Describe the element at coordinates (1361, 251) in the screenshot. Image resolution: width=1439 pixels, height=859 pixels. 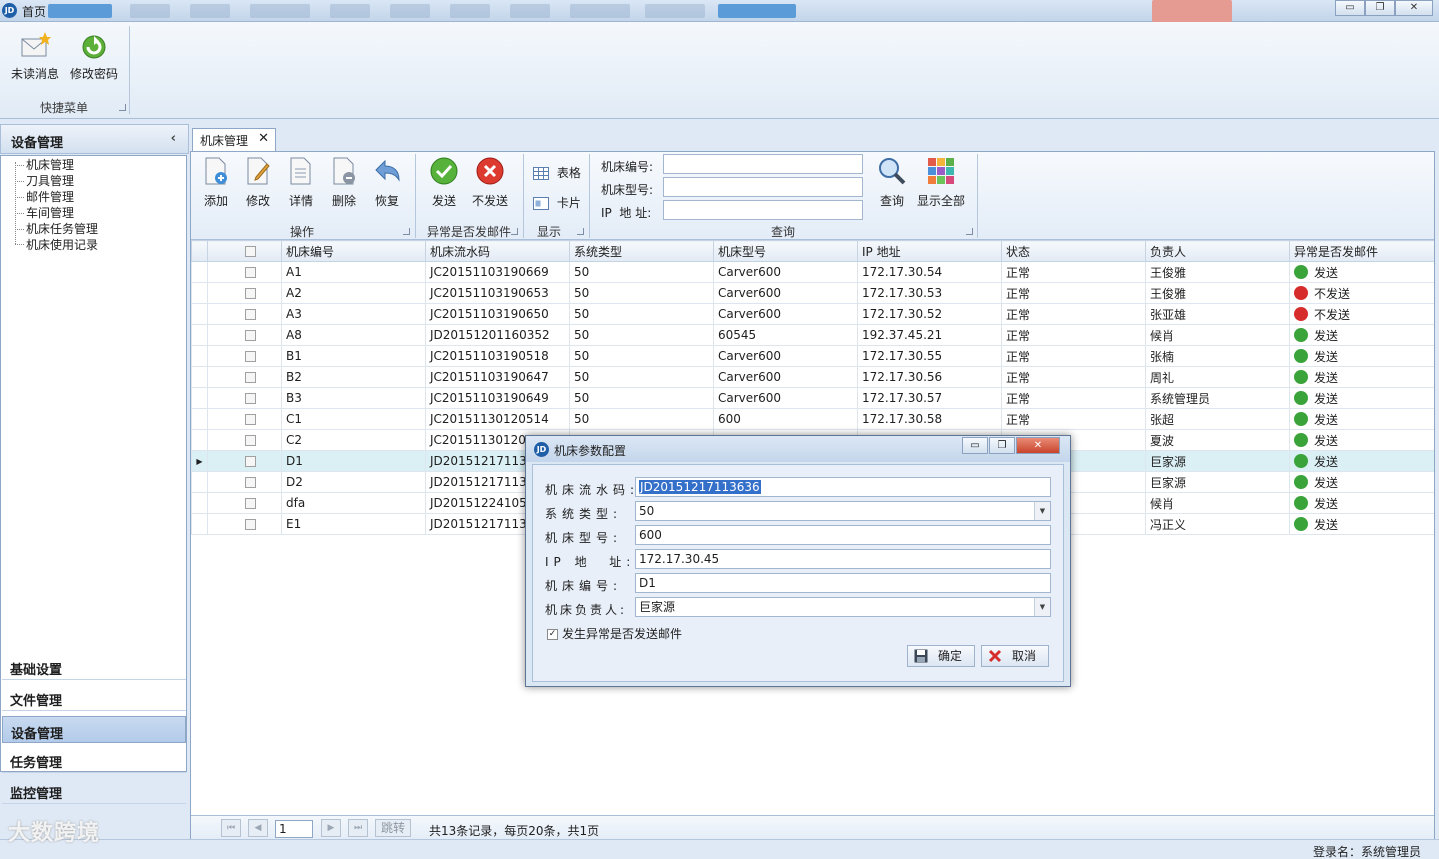
I see `column-header: 异常是否发邮件` at that location.